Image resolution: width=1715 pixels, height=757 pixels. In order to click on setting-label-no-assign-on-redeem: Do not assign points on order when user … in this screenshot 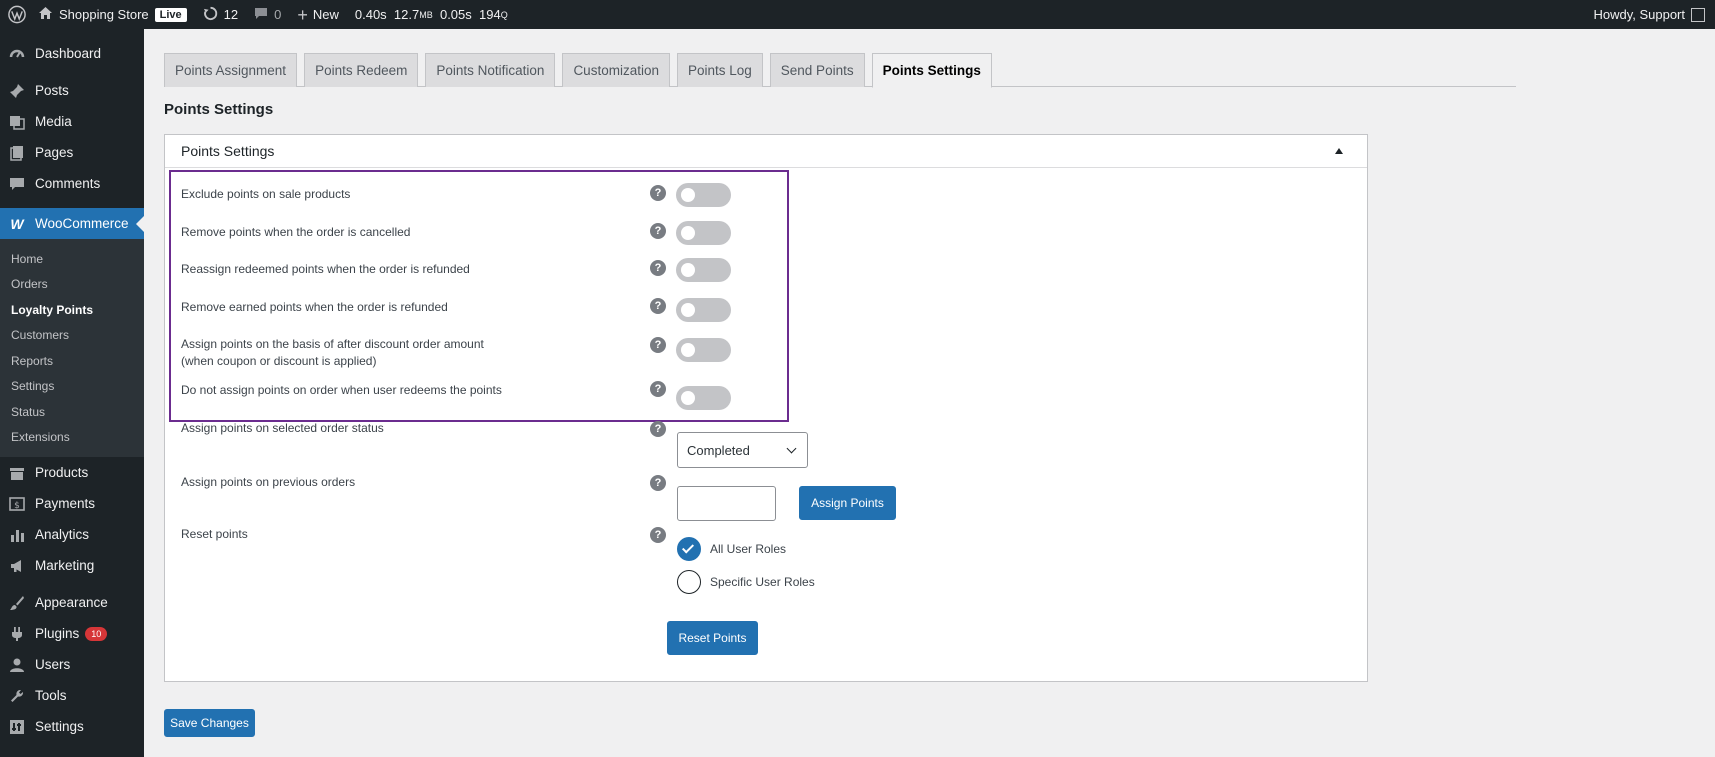, I will do `click(341, 390)`.